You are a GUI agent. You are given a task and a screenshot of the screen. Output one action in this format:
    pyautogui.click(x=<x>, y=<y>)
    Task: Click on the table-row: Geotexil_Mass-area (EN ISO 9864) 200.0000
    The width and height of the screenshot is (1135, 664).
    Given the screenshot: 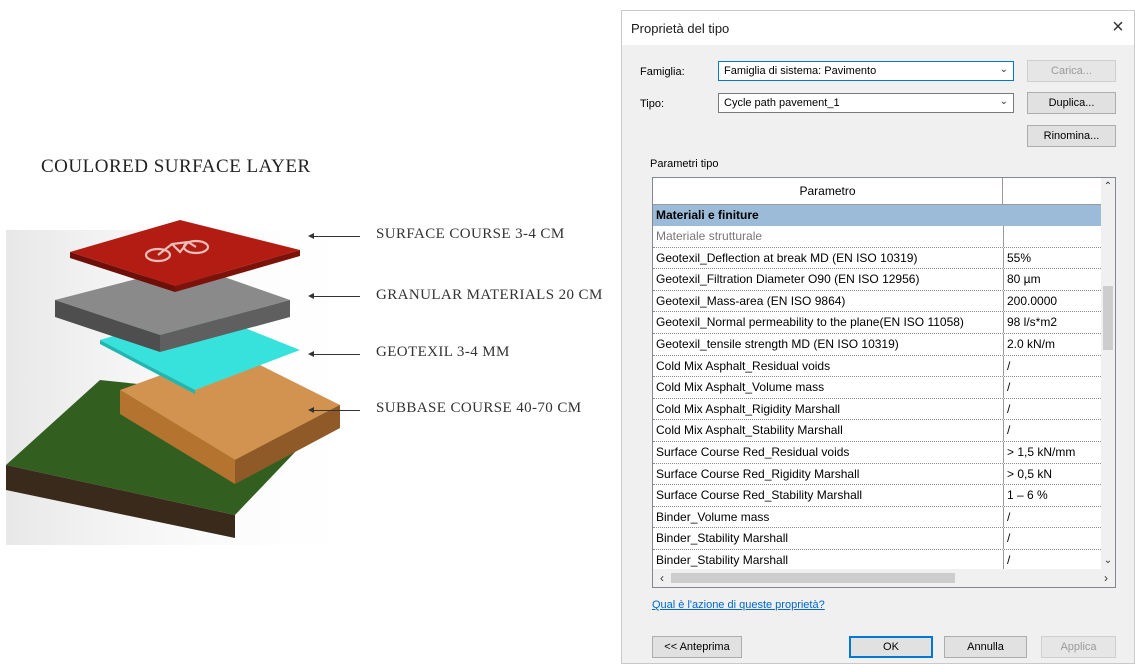 What is the action you would take?
    pyautogui.click(x=877, y=301)
    